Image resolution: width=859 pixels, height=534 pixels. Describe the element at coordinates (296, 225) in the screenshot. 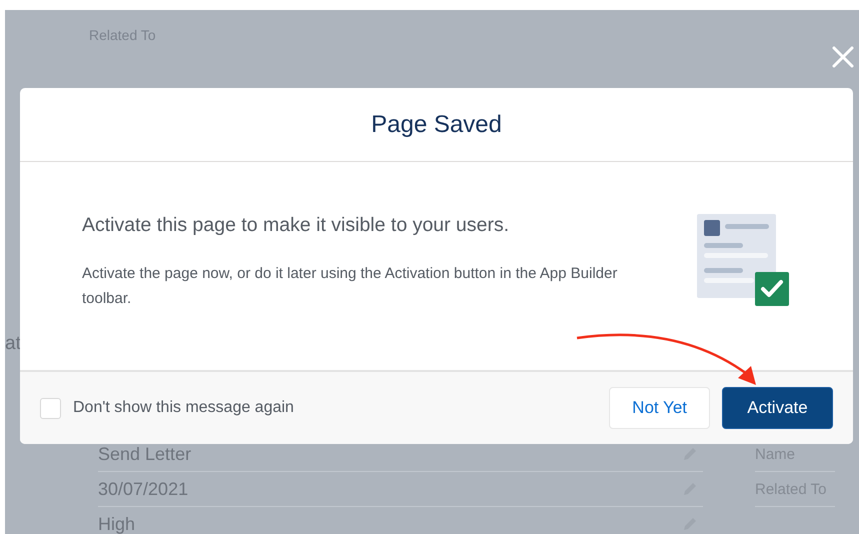

I see `modal-heading: Activate this page to make it visible to your users.` at that location.